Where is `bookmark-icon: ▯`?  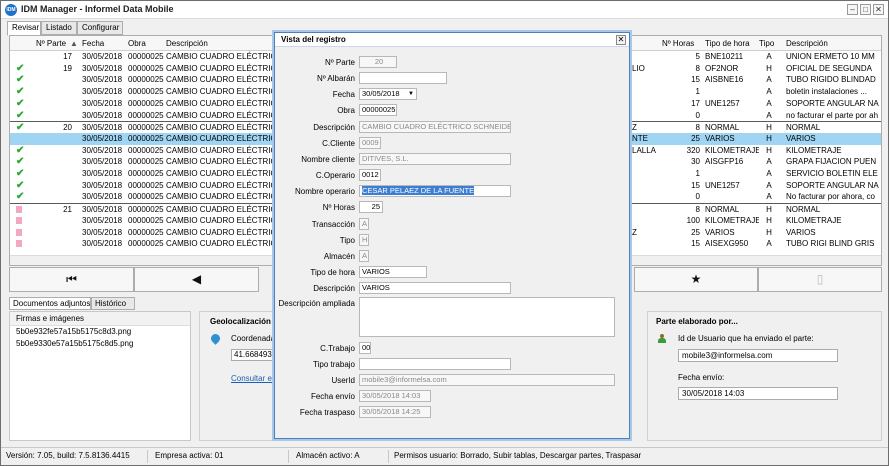
bookmark-icon: ▯ is located at coordinates (820, 279).